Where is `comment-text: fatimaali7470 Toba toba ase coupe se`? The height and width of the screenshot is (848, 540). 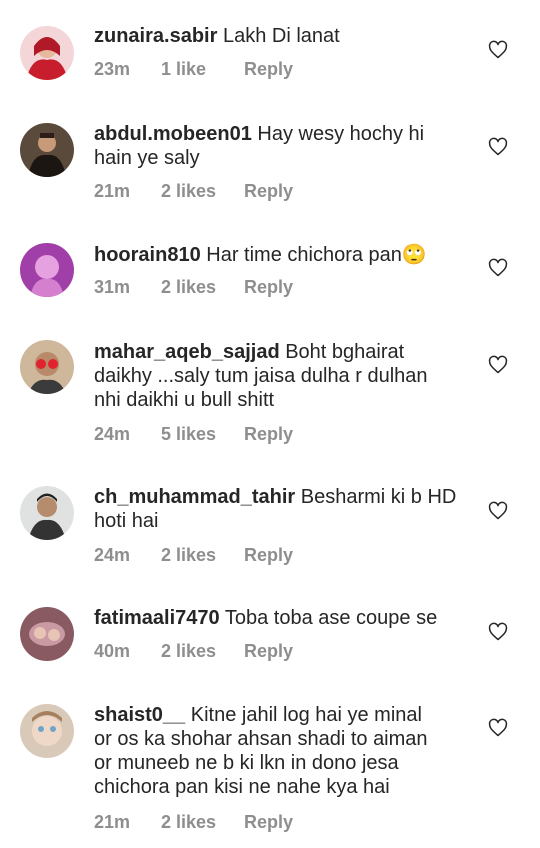
comment-text: fatimaali7470 Toba toba ase coupe se is located at coordinates (280, 618).